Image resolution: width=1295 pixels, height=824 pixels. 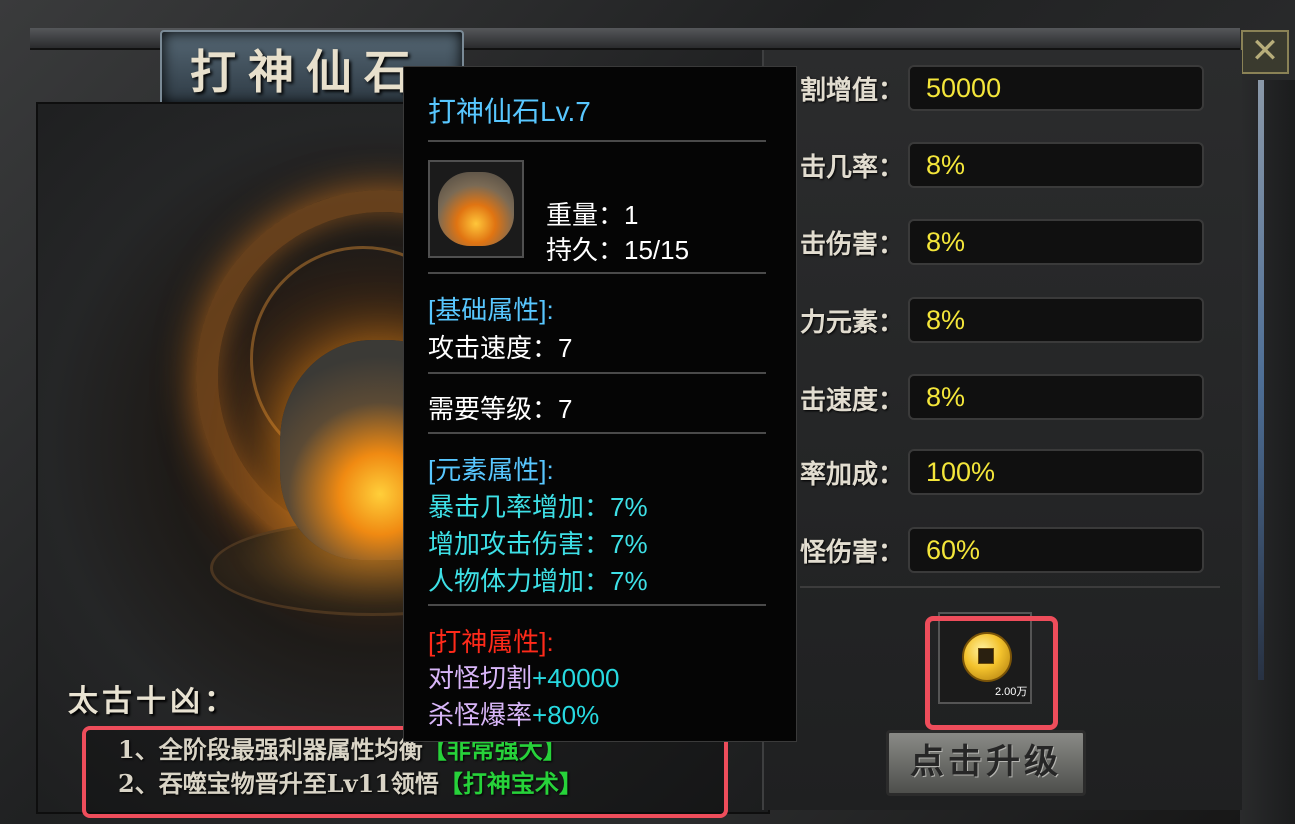 I want to click on tooltip-attack-speed: 攻击速度：7, so click(x=500, y=348).